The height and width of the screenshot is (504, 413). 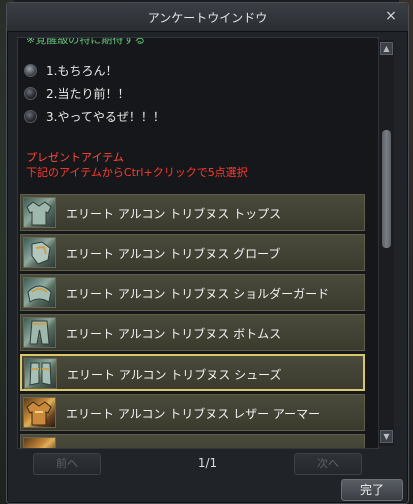 I want to click on shoes-icon, so click(x=40, y=373).